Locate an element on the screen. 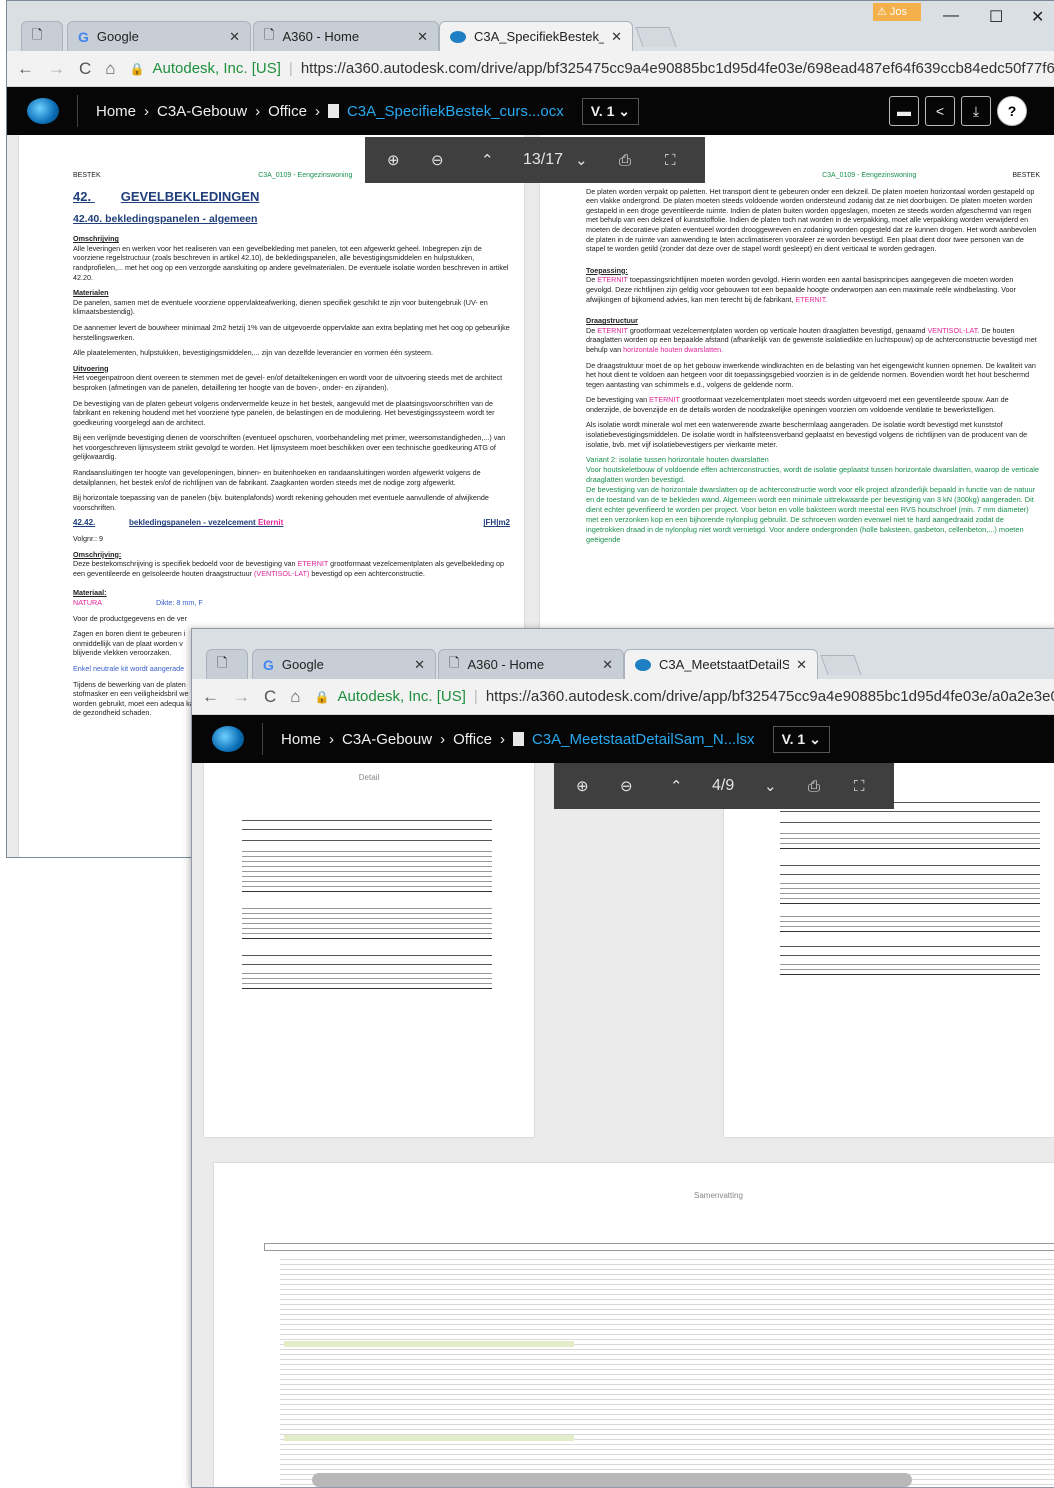  crumb-file: C3A_SpecifiekBestek_curs...ocx is located at coordinates (455, 111).